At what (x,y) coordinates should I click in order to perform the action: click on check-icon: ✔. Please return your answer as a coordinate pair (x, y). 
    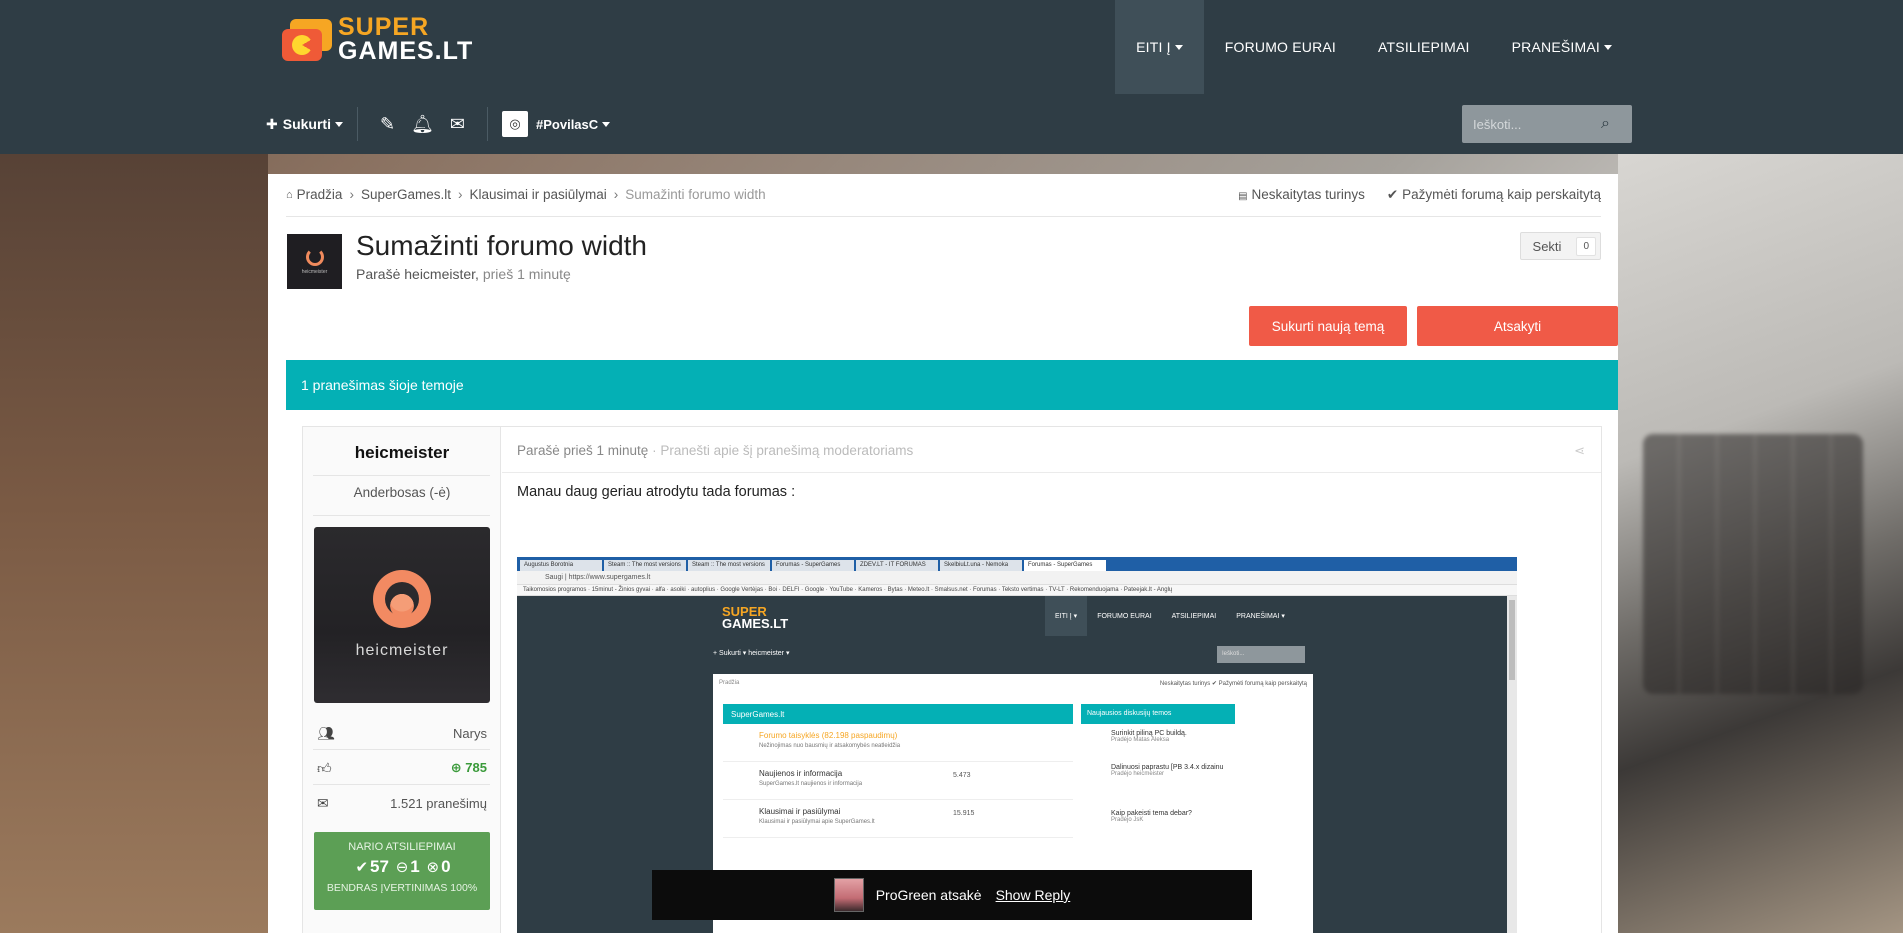
    Looking at the image, I should click on (1392, 194).